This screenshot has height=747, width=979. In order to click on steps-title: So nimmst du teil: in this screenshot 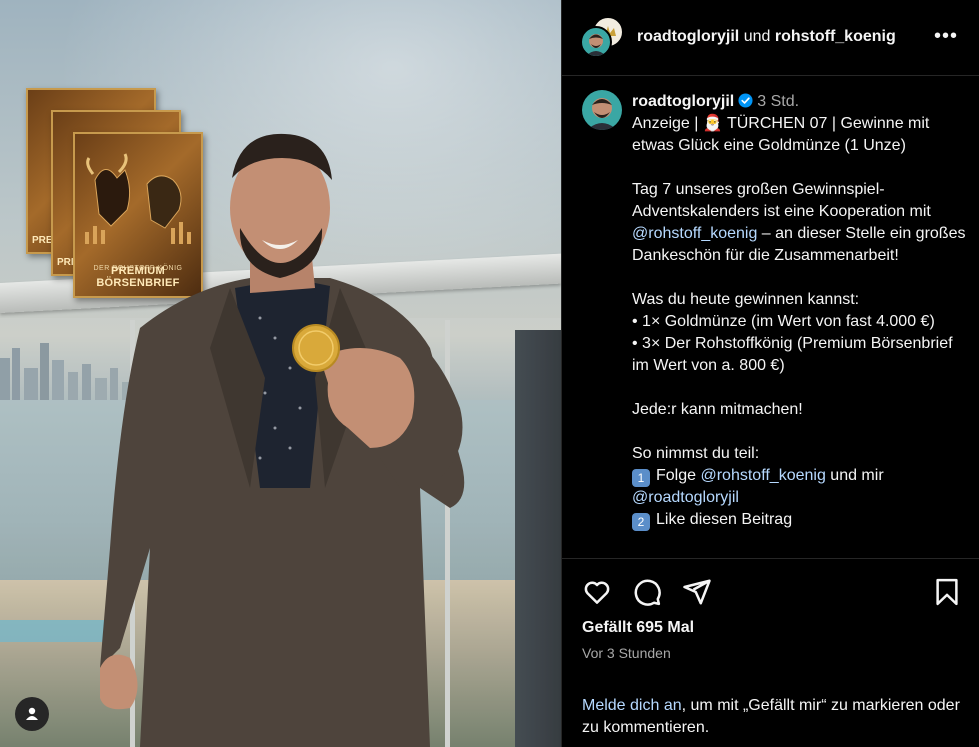, I will do `click(696, 453)`.